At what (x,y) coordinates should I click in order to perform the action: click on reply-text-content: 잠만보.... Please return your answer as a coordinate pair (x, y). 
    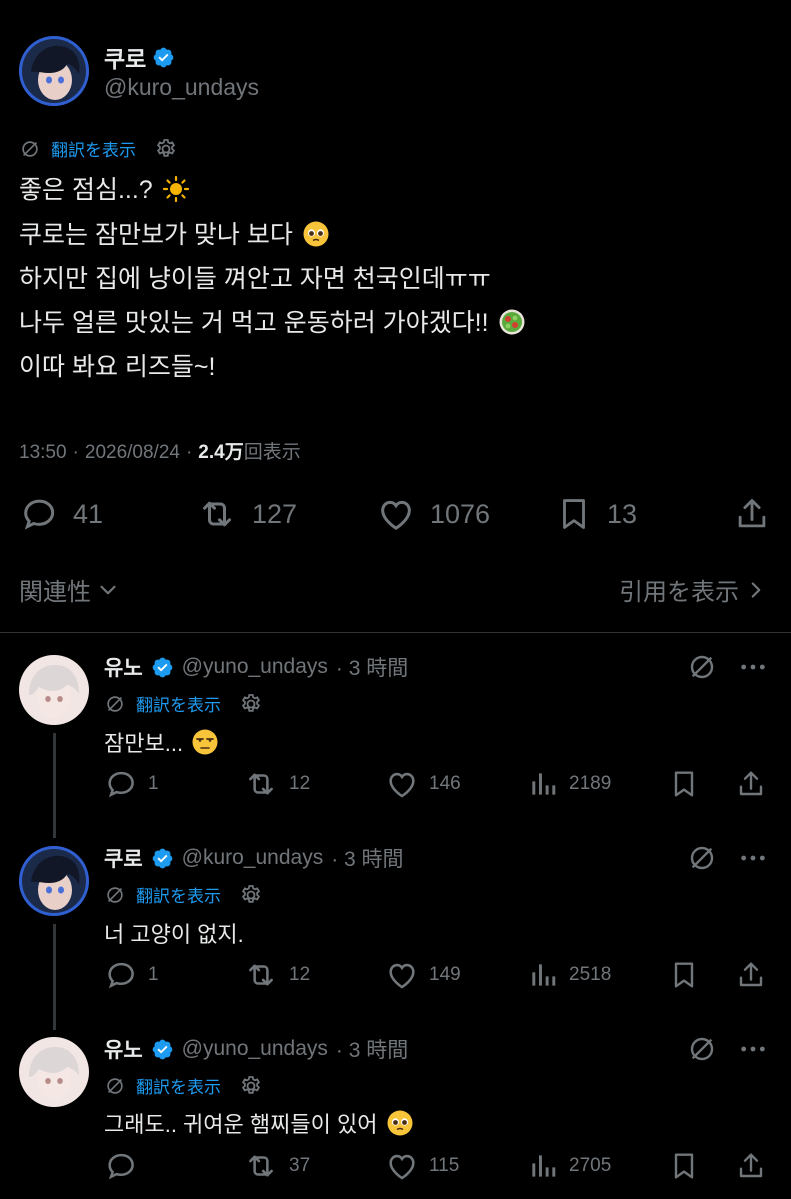
    Looking at the image, I should click on (144, 743).